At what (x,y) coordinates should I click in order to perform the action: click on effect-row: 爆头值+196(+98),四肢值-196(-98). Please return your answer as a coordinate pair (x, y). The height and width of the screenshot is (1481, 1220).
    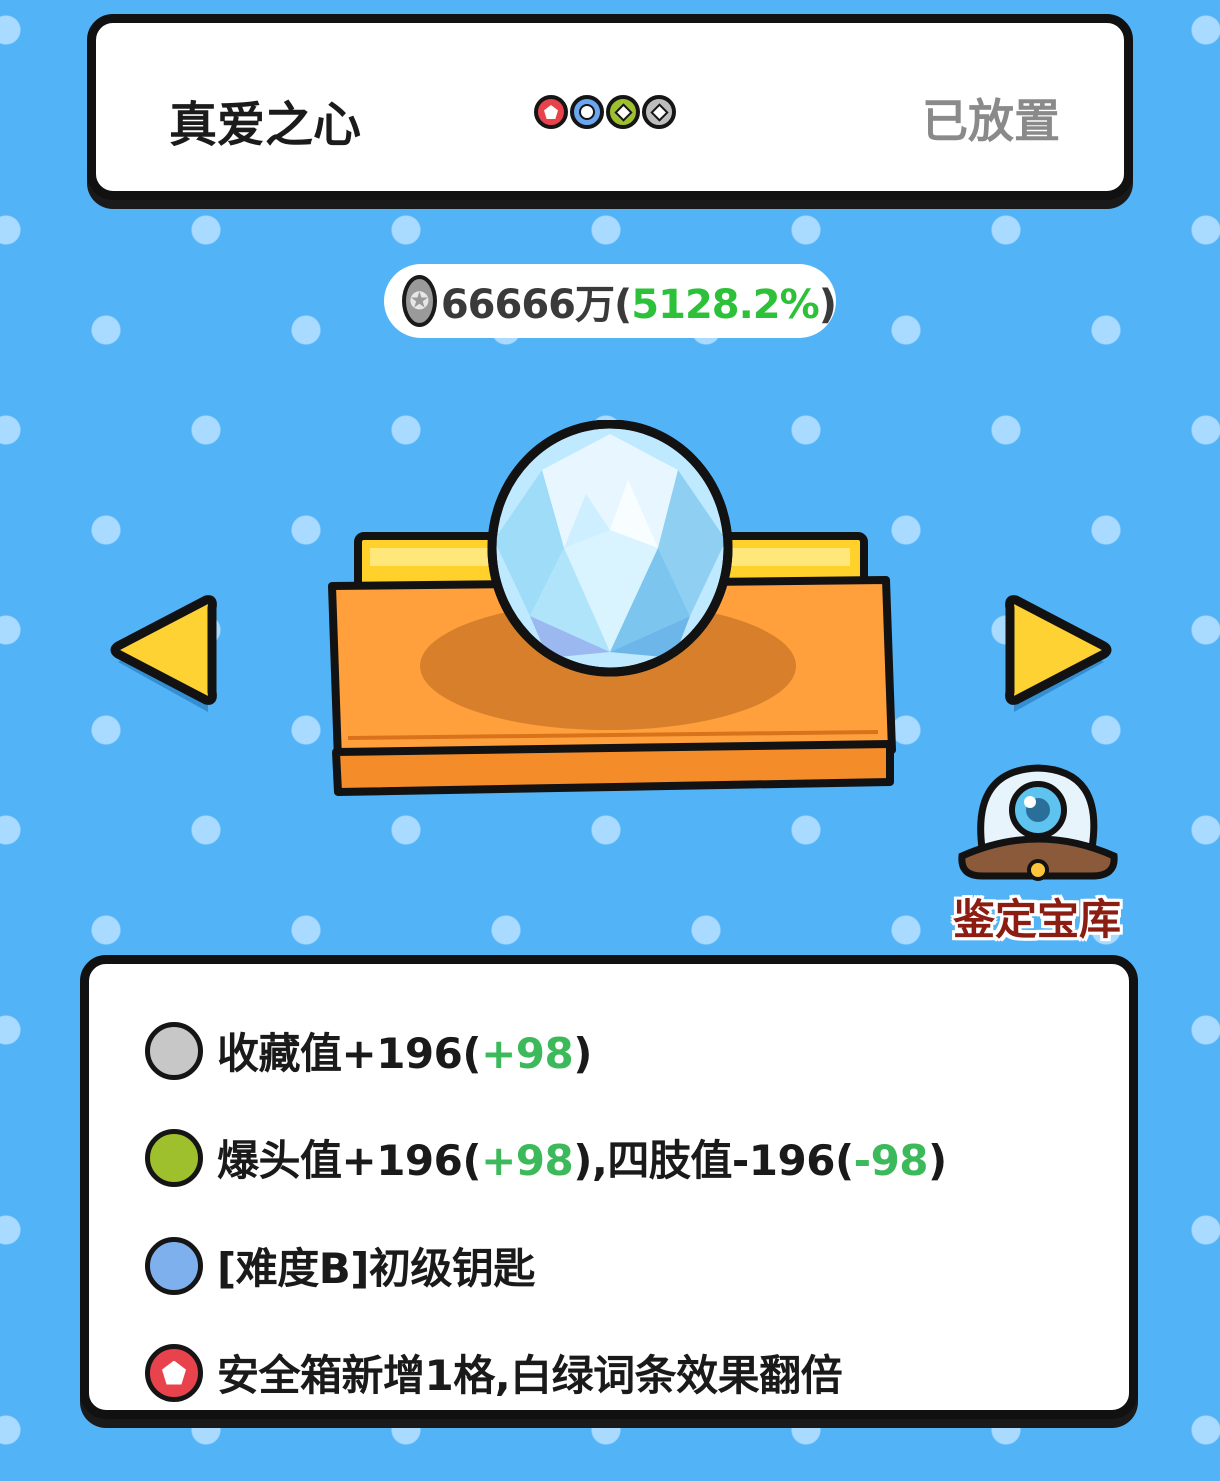
    Looking at the image, I should click on (546, 1157).